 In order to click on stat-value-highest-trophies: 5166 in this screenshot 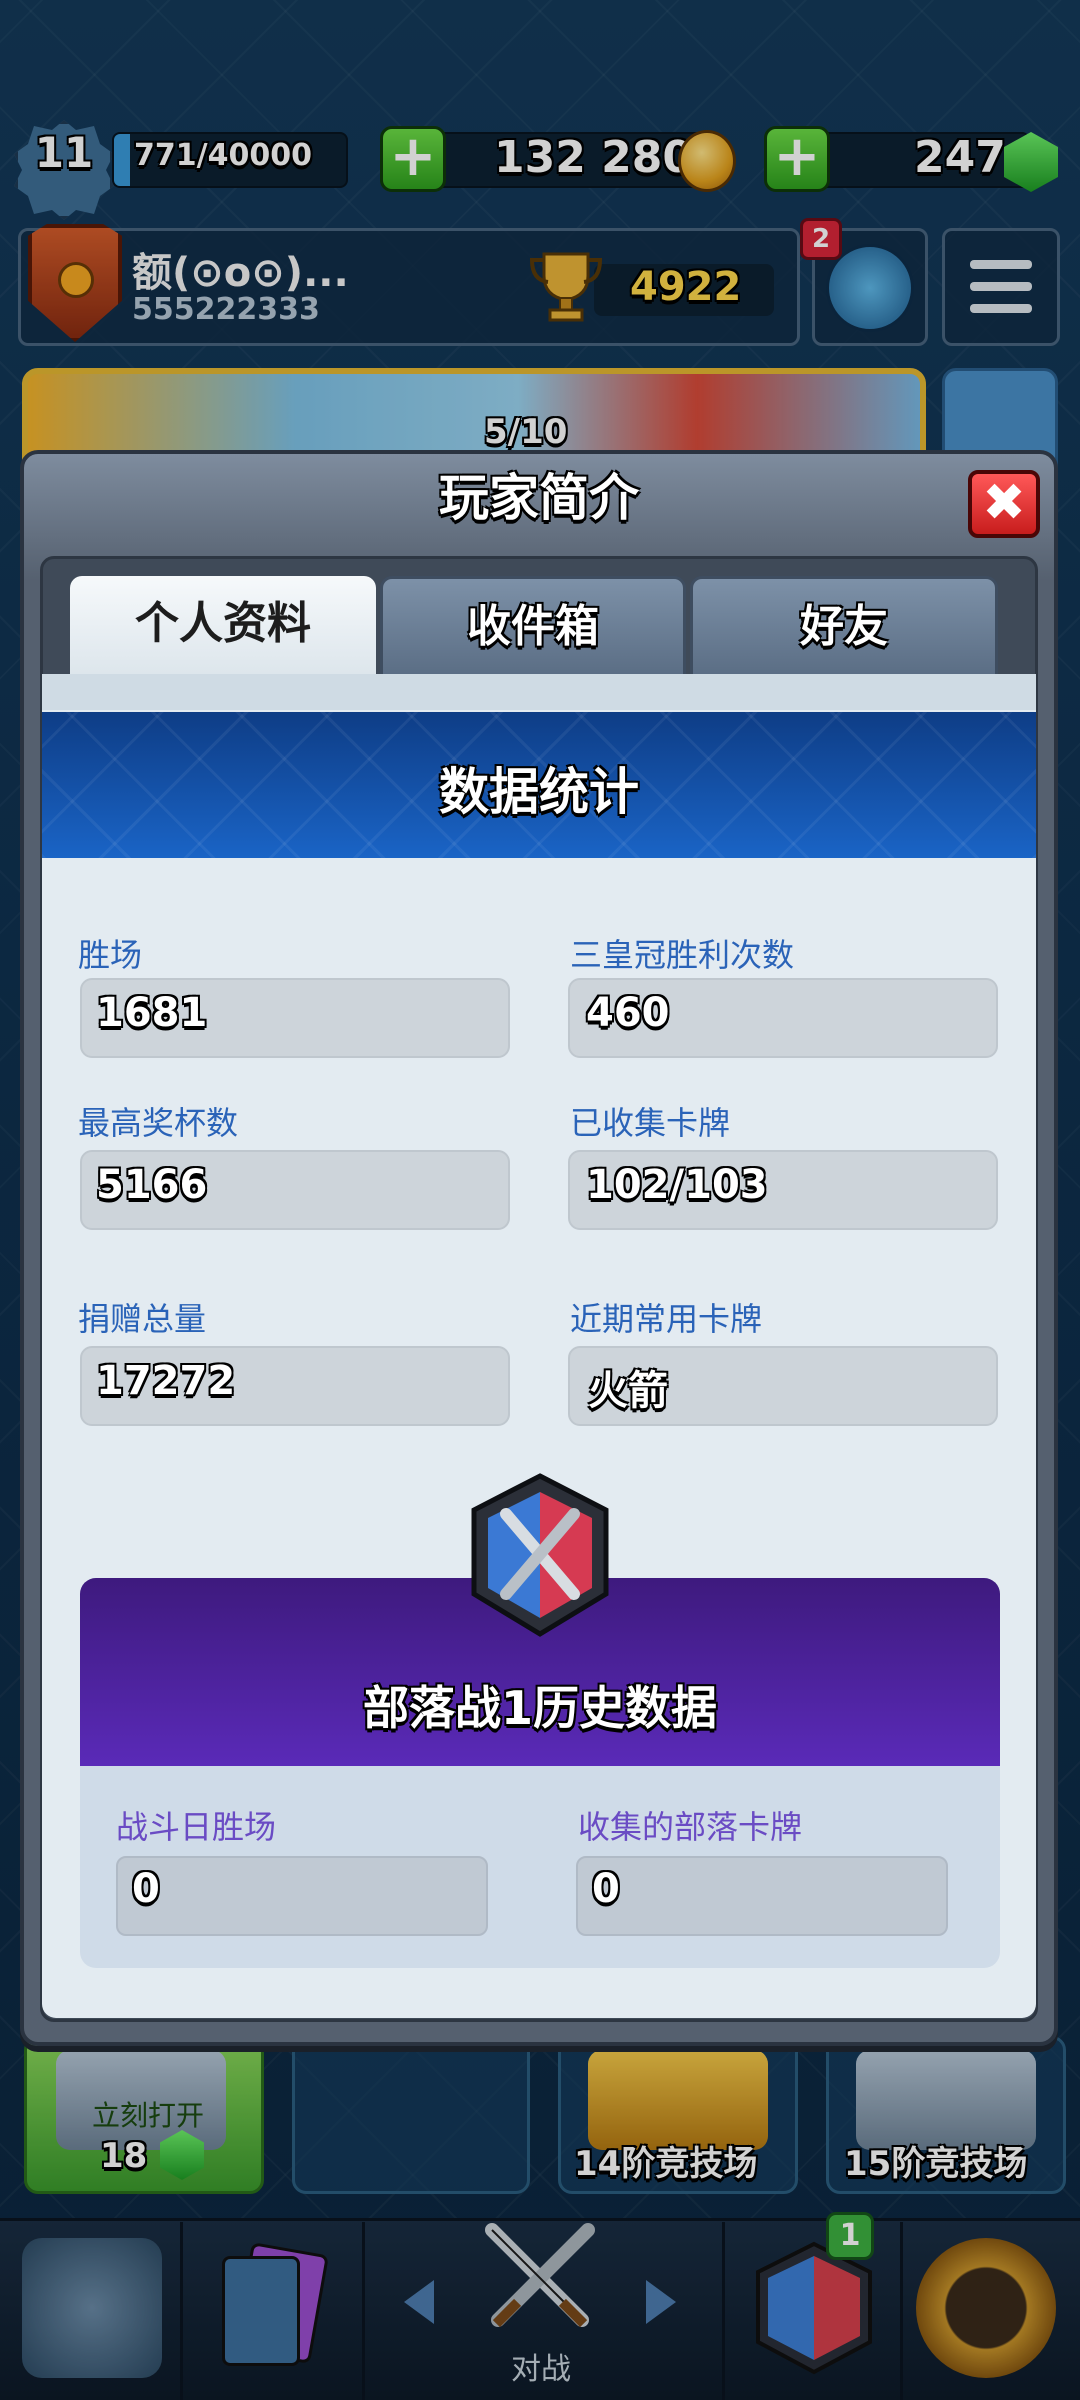, I will do `click(152, 1185)`.